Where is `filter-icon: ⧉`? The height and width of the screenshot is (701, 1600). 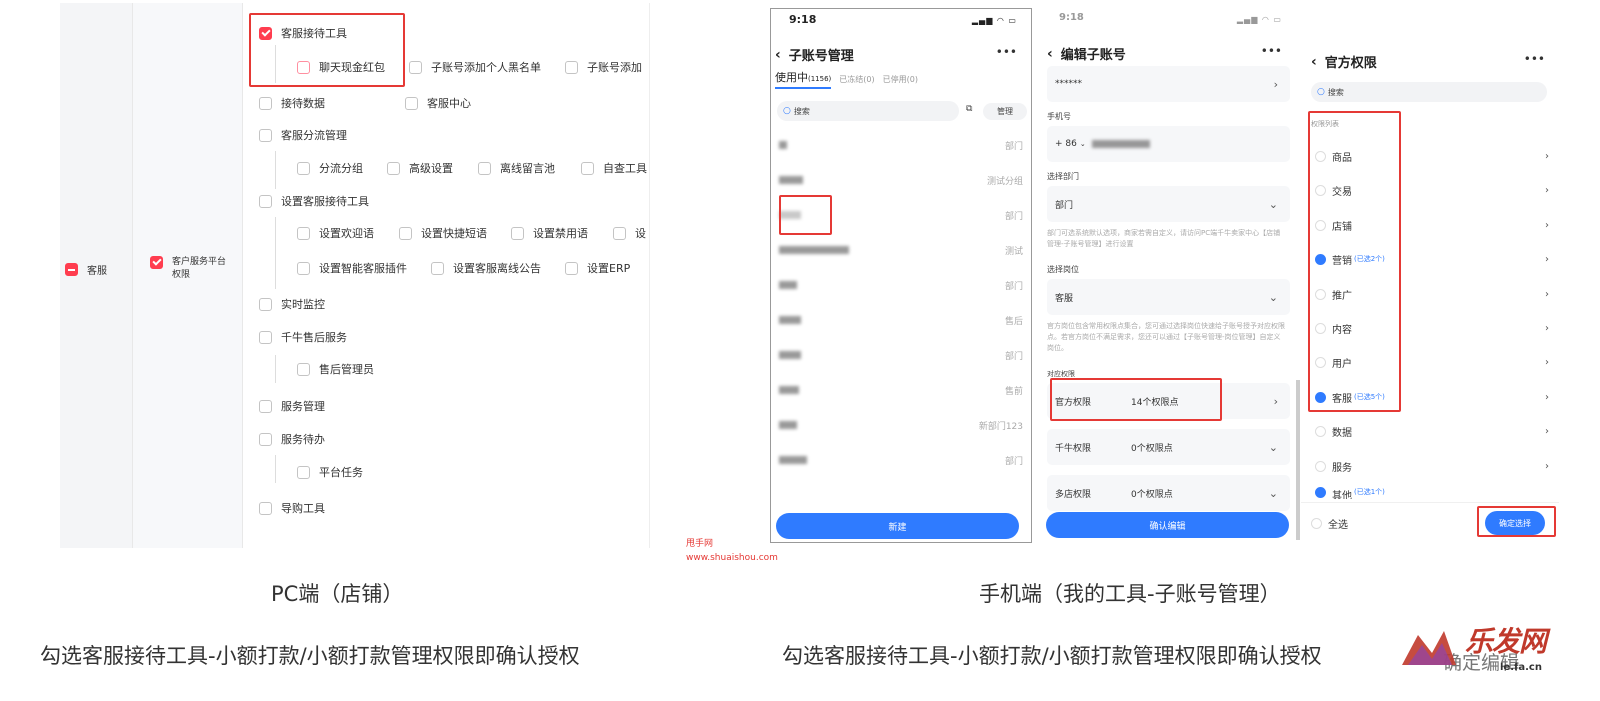 filter-icon: ⧉ is located at coordinates (969, 109).